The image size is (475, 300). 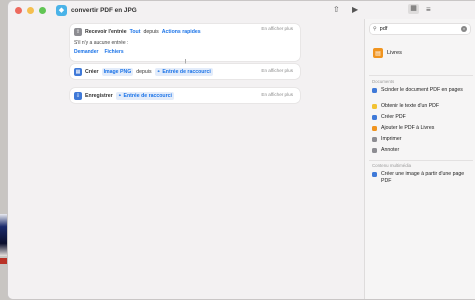 I want to click on search-input: ⚲ pdf ×, so click(x=420, y=29).